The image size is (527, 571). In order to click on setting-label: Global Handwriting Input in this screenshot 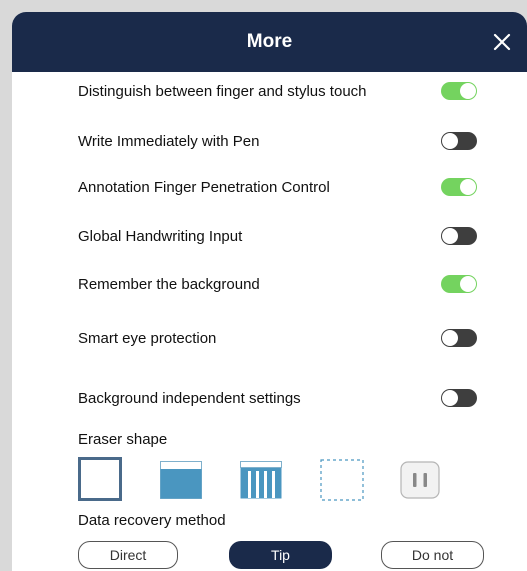, I will do `click(160, 236)`.